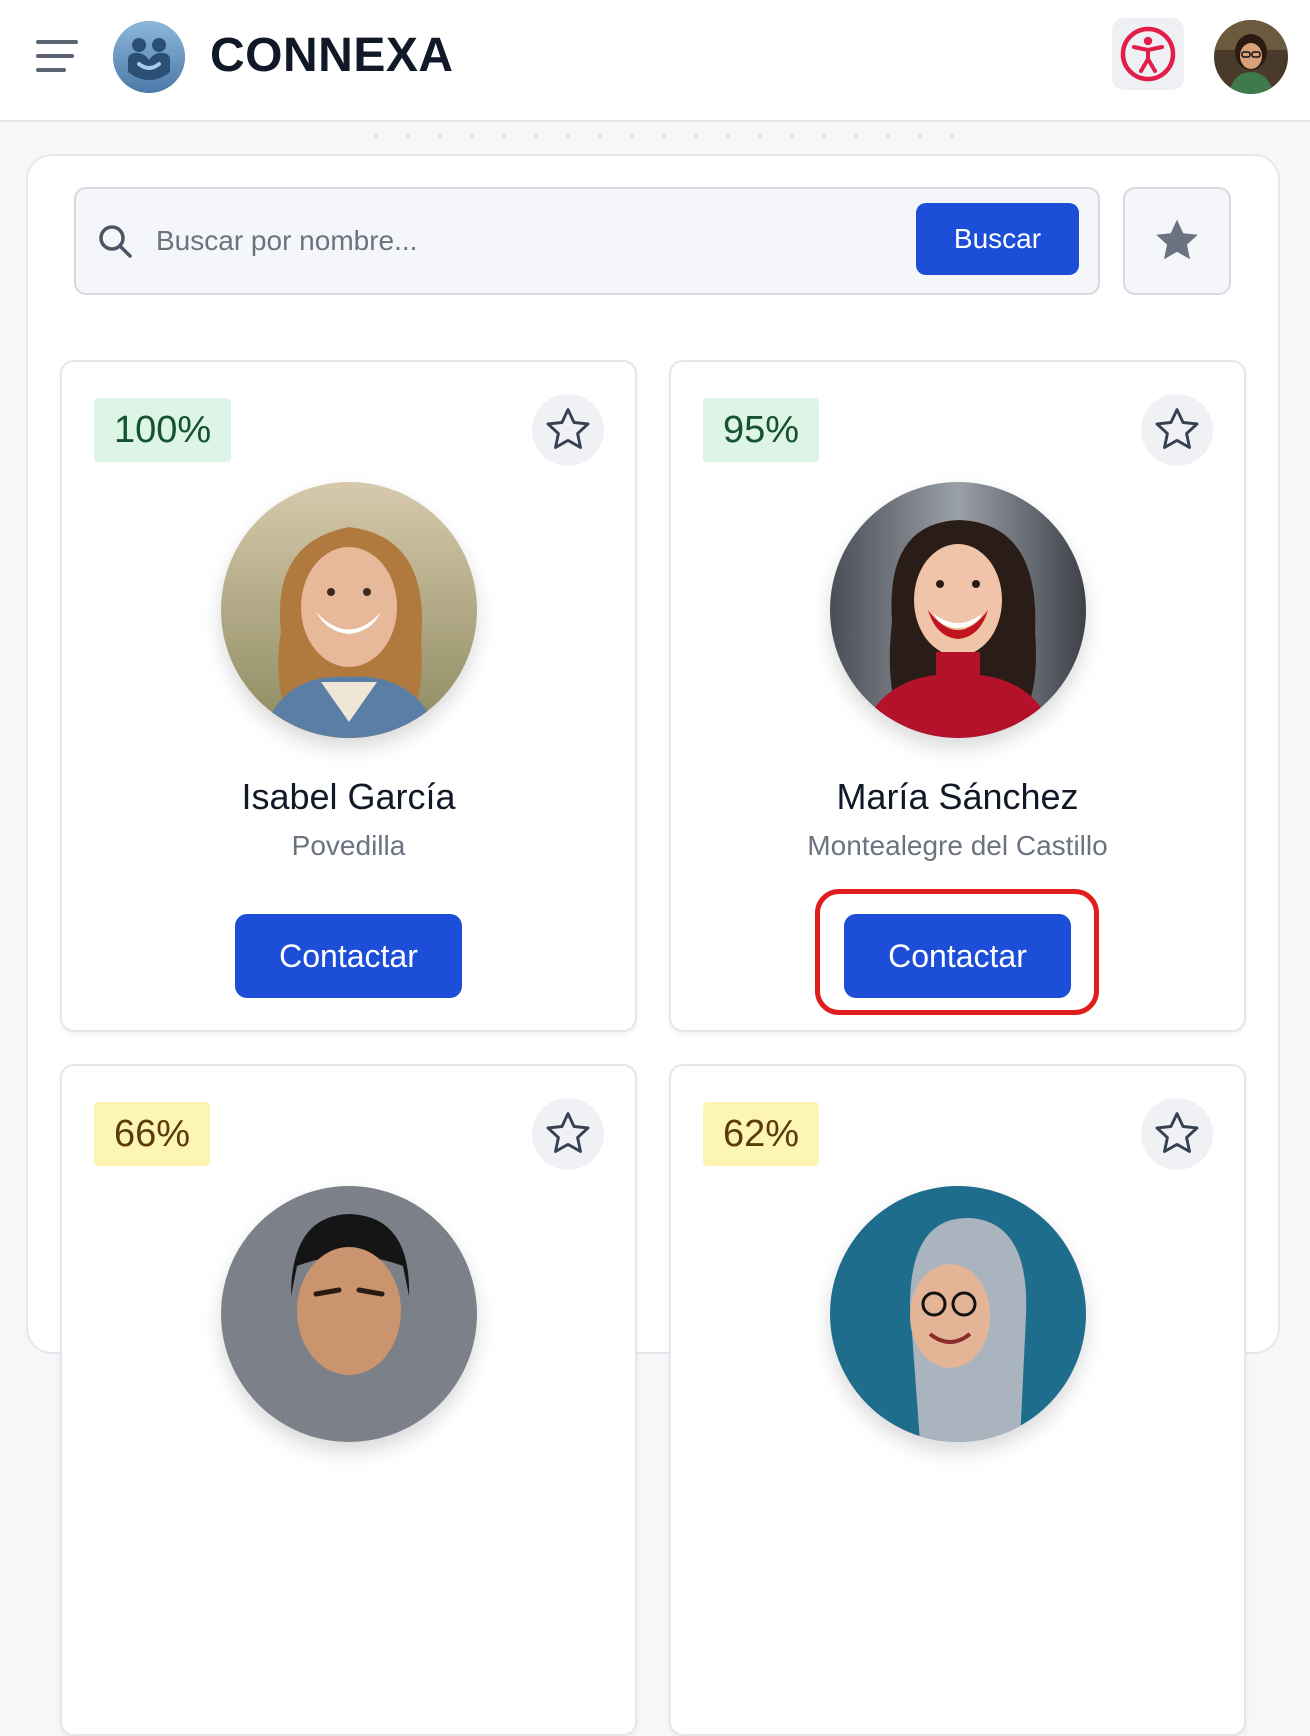  I want to click on app-header: CONNEXA, so click(655, 61).